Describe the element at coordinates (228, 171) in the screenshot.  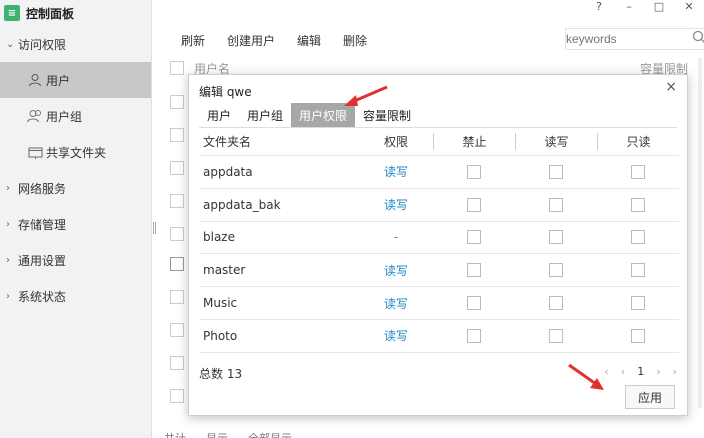
I see `folder-name: appdata` at that location.